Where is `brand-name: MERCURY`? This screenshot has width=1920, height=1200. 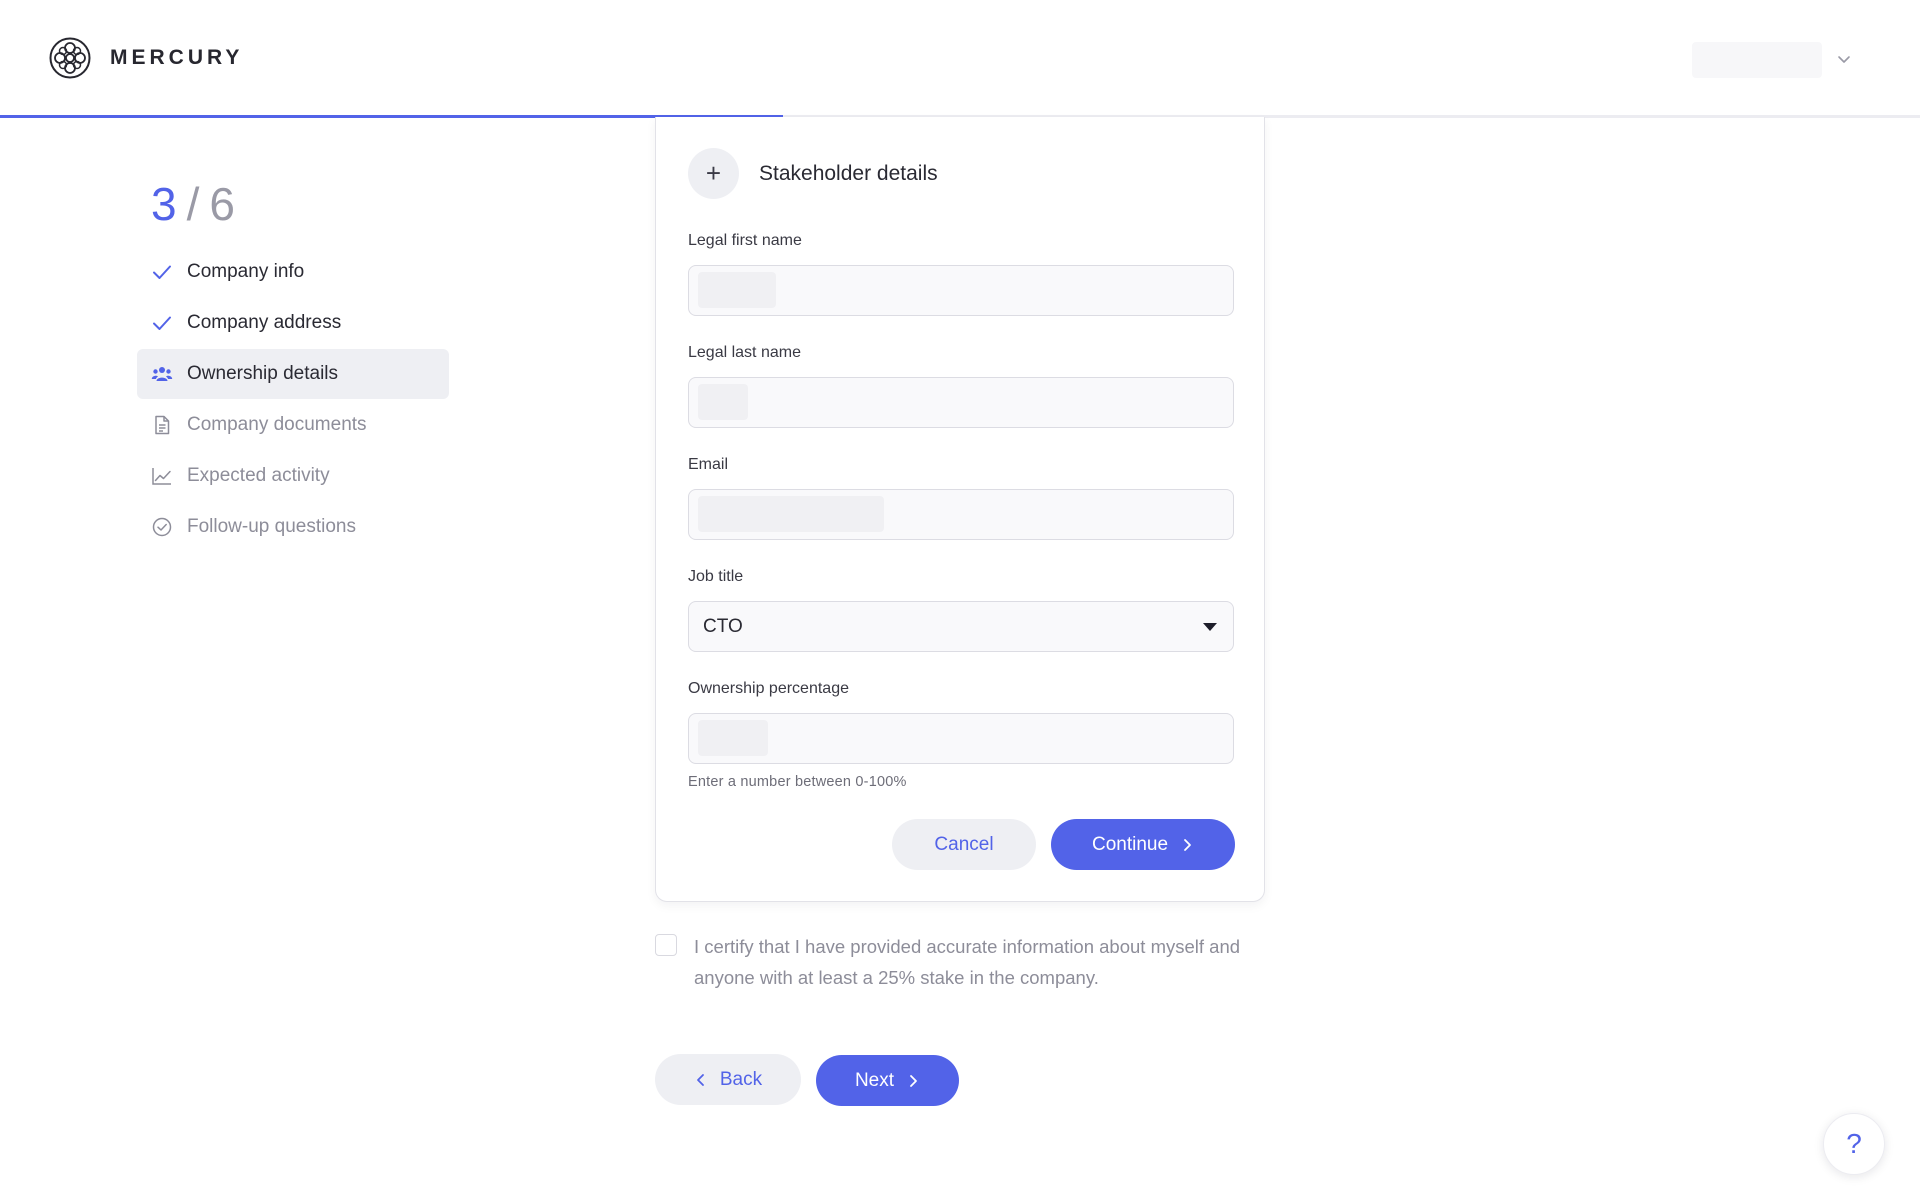
brand-name: MERCURY is located at coordinates (177, 57).